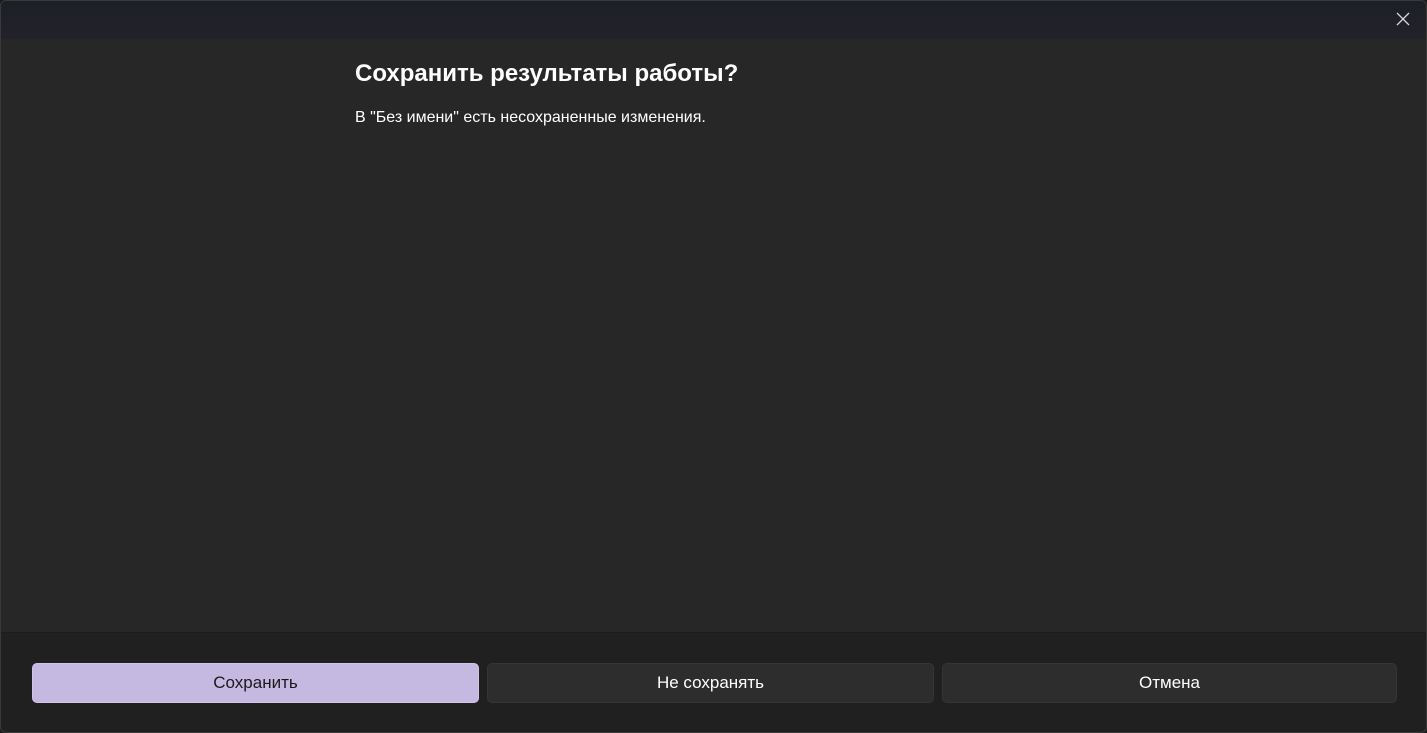  I want to click on dialog-titlebar, so click(713, 20).